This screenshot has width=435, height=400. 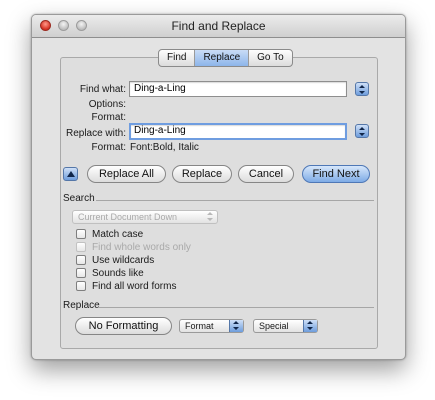 I want to click on title-bar: Find and Replace, so click(x=218, y=26).